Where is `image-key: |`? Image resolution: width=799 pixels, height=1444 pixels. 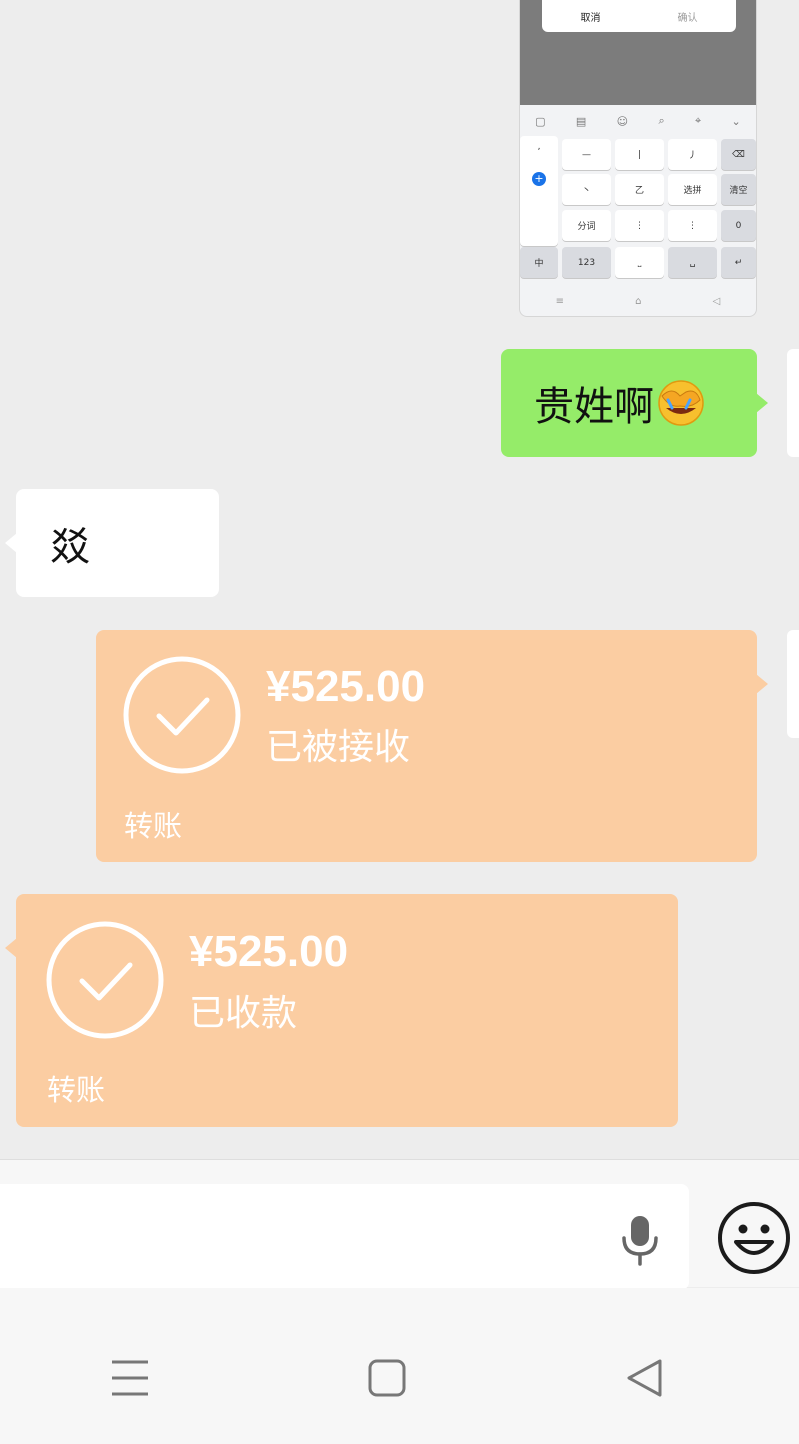
image-key: | is located at coordinates (639, 154).